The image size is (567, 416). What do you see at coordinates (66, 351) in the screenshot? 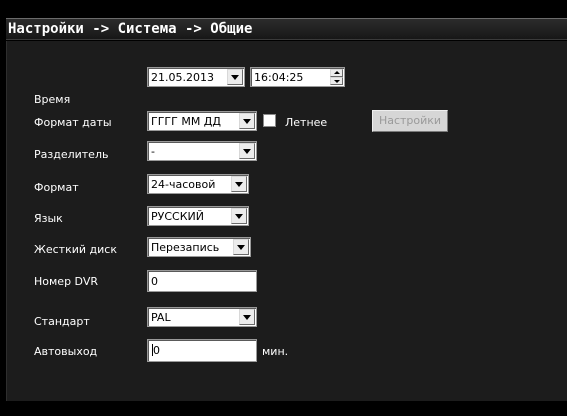
I see `auto-logout-label: Автовыход` at bounding box center [66, 351].